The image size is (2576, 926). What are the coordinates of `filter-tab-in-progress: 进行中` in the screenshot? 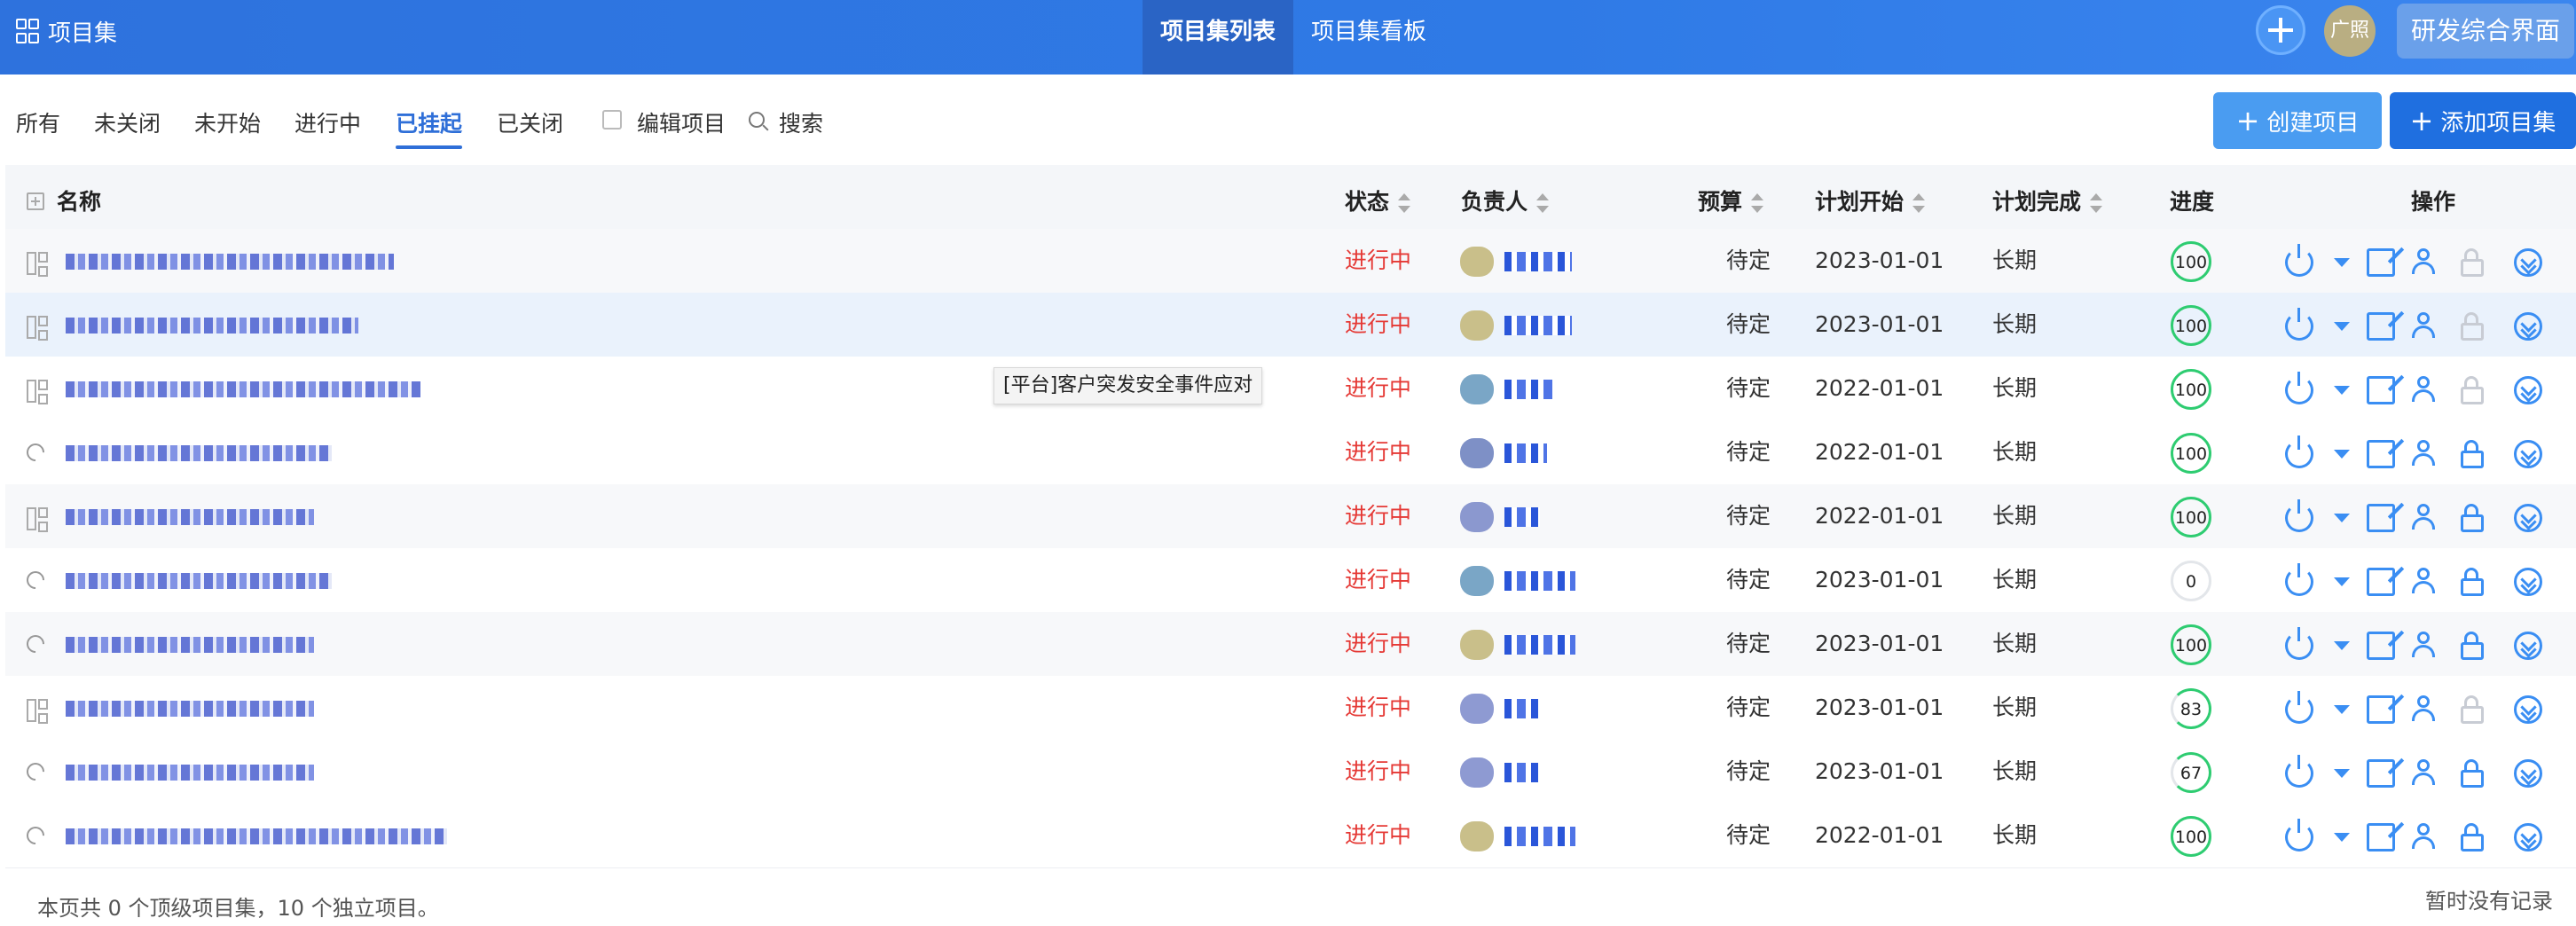 It's located at (328, 122).